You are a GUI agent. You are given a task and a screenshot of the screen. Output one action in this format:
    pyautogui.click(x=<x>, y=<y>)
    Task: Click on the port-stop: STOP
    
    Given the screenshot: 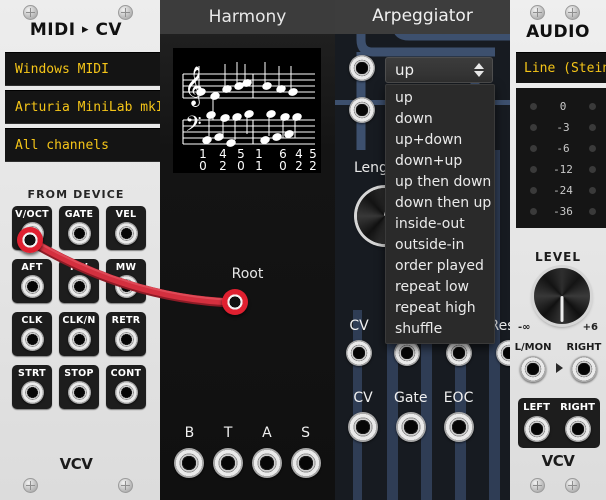 What is the action you would take?
    pyautogui.click(x=79, y=387)
    